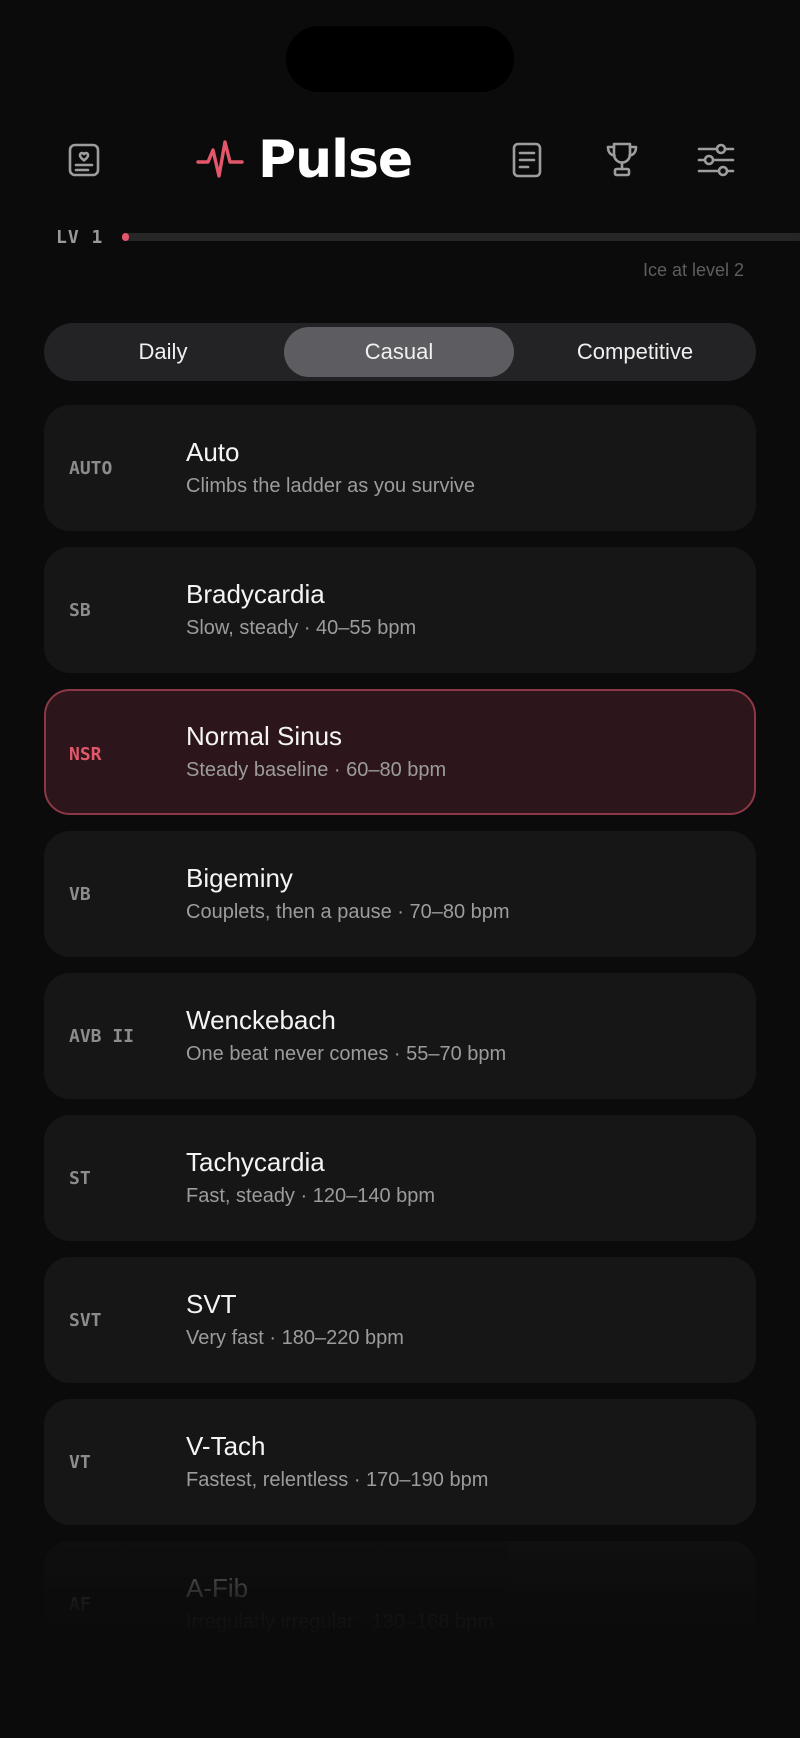 The image size is (800, 1738). I want to click on tab-label: Daily, so click(163, 351).